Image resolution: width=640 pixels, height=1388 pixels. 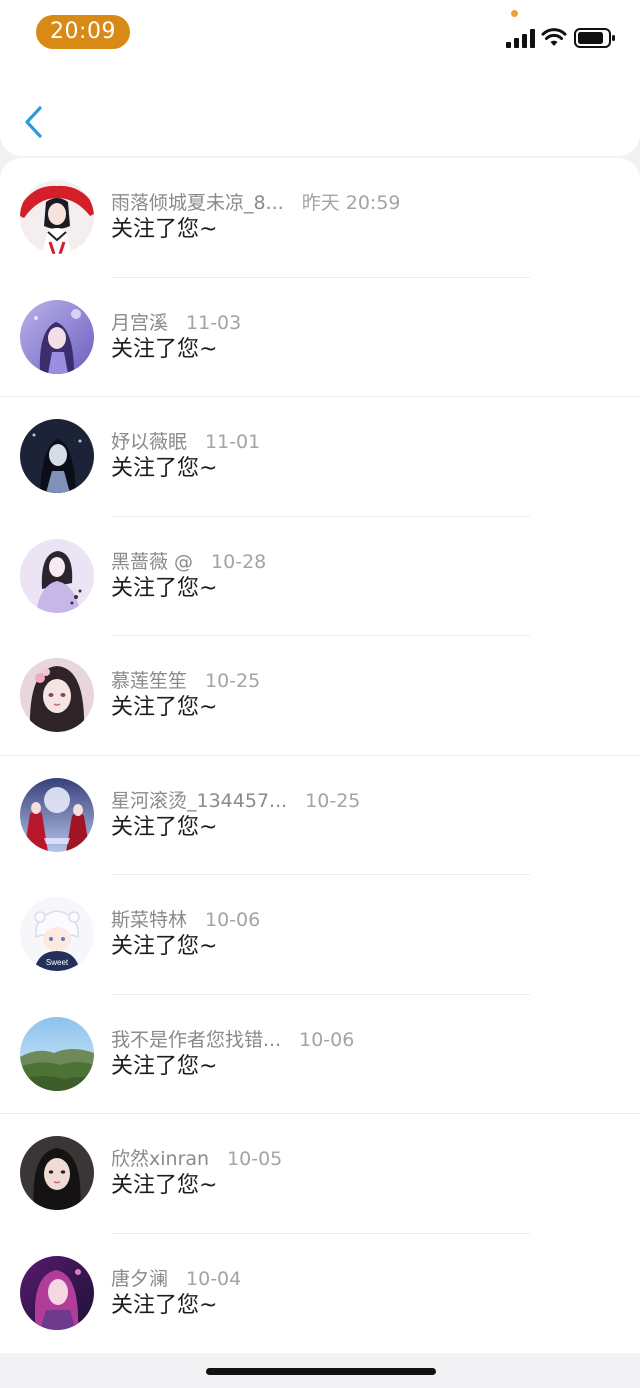 I want to click on notification-time: 10-04, so click(x=214, y=1278).